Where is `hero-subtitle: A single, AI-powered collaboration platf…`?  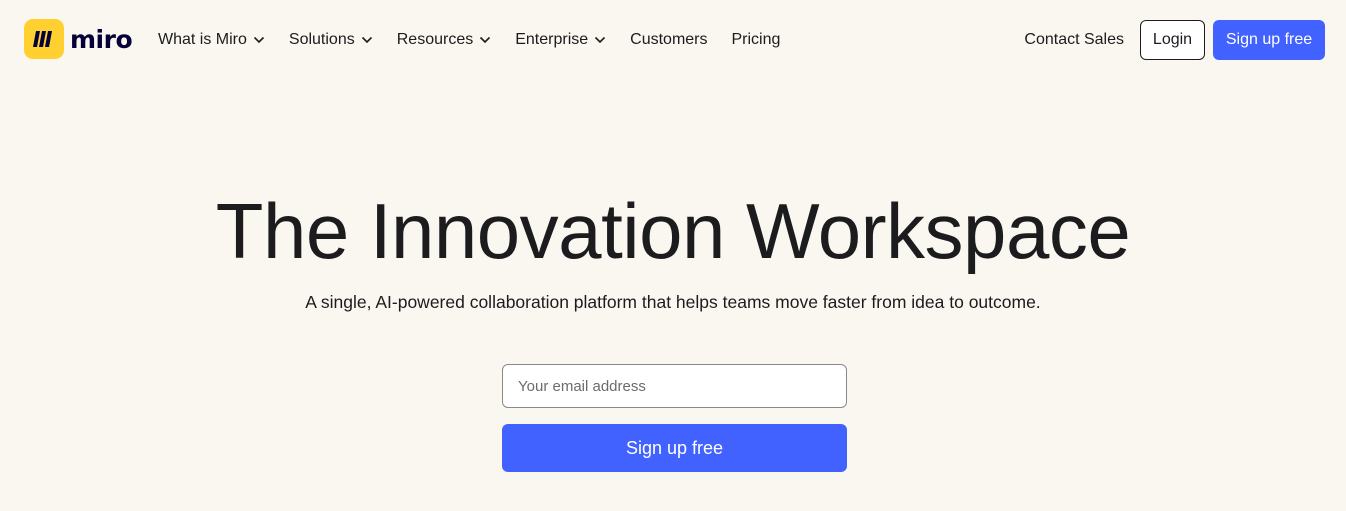
hero-subtitle: A single, AI-powered collaboration platf… is located at coordinates (673, 302).